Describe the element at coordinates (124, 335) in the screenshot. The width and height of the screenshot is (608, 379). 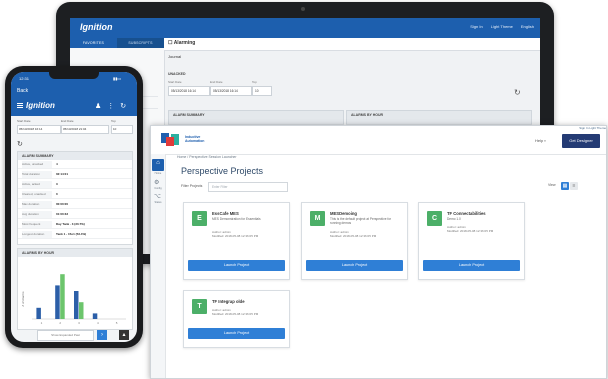
I see `expand-icon: ▴` at that location.